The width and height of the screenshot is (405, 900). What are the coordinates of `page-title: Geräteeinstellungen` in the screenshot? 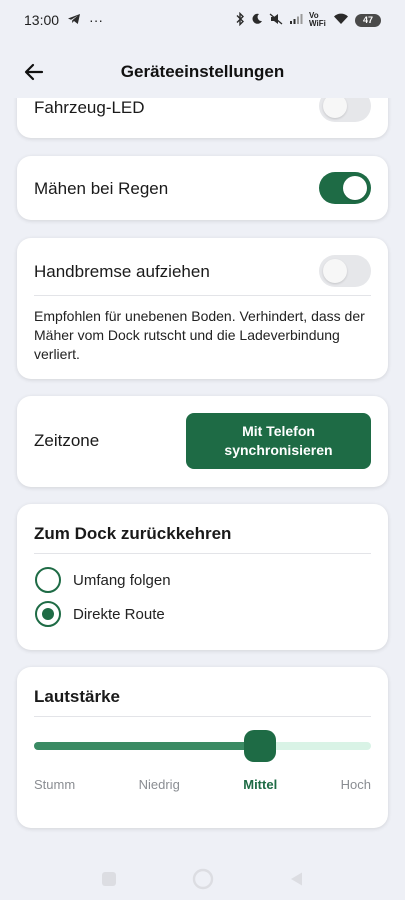 It's located at (202, 71).